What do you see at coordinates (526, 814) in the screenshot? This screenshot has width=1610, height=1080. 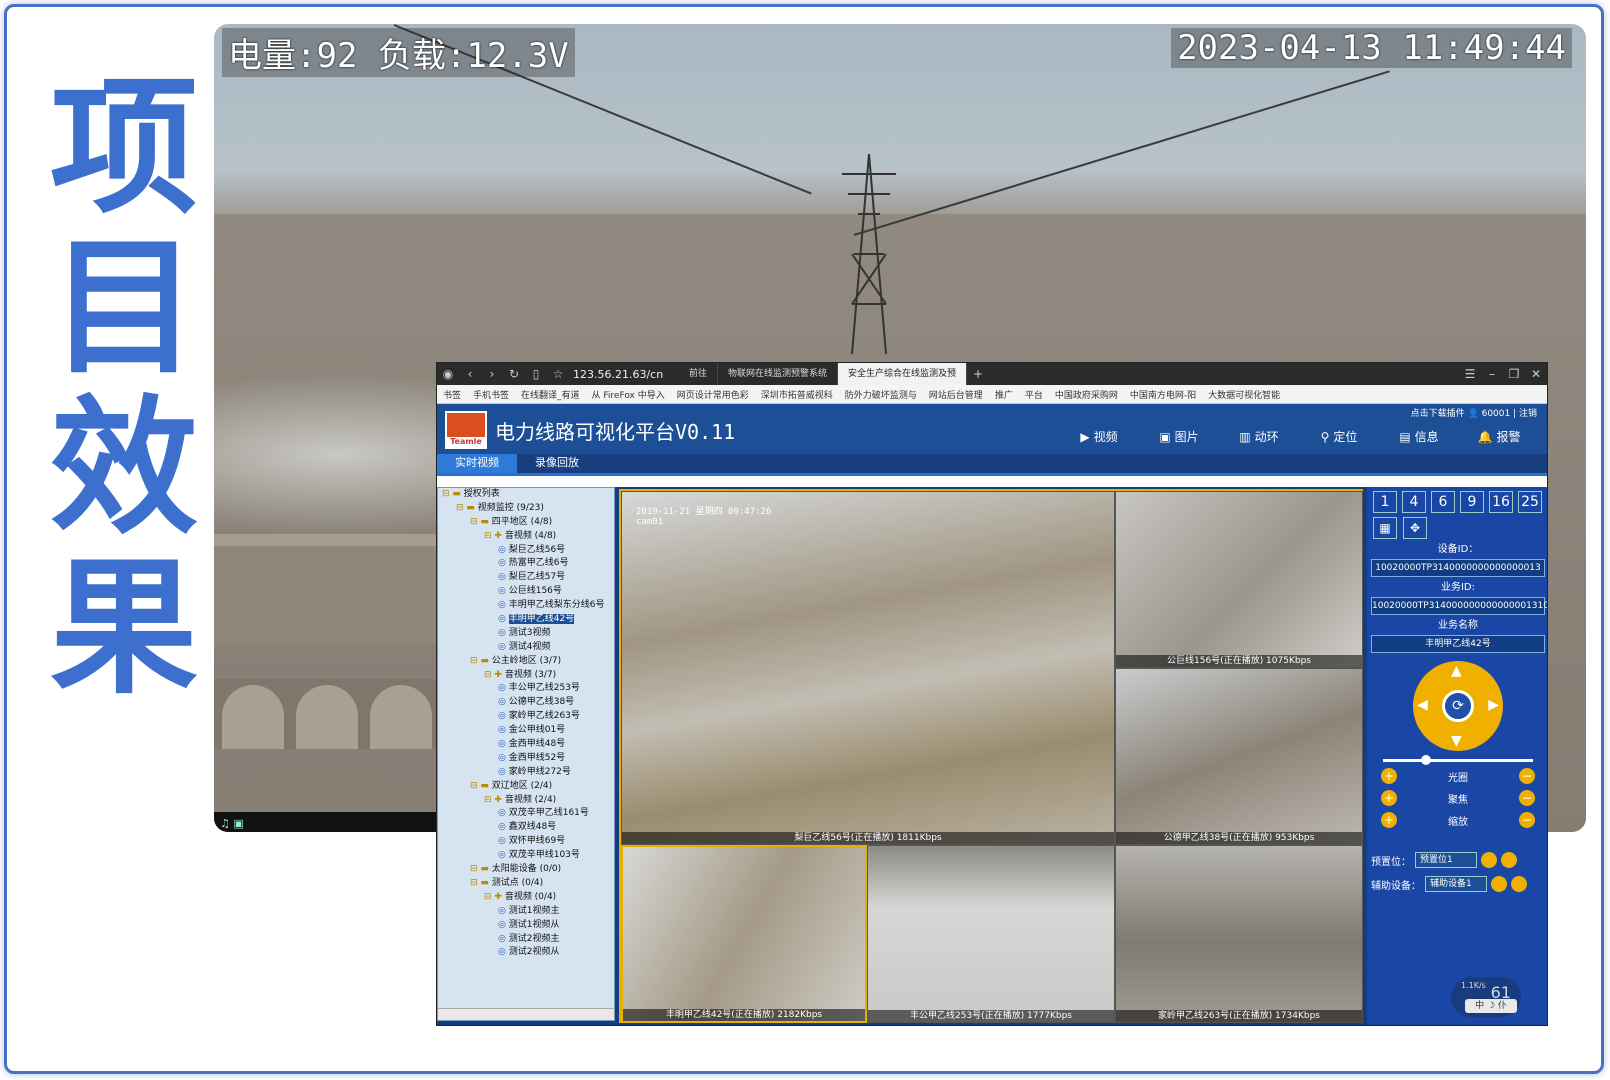 I see `tree-camera-item: ◎ 双茂辛甲乙线161号` at bounding box center [526, 814].